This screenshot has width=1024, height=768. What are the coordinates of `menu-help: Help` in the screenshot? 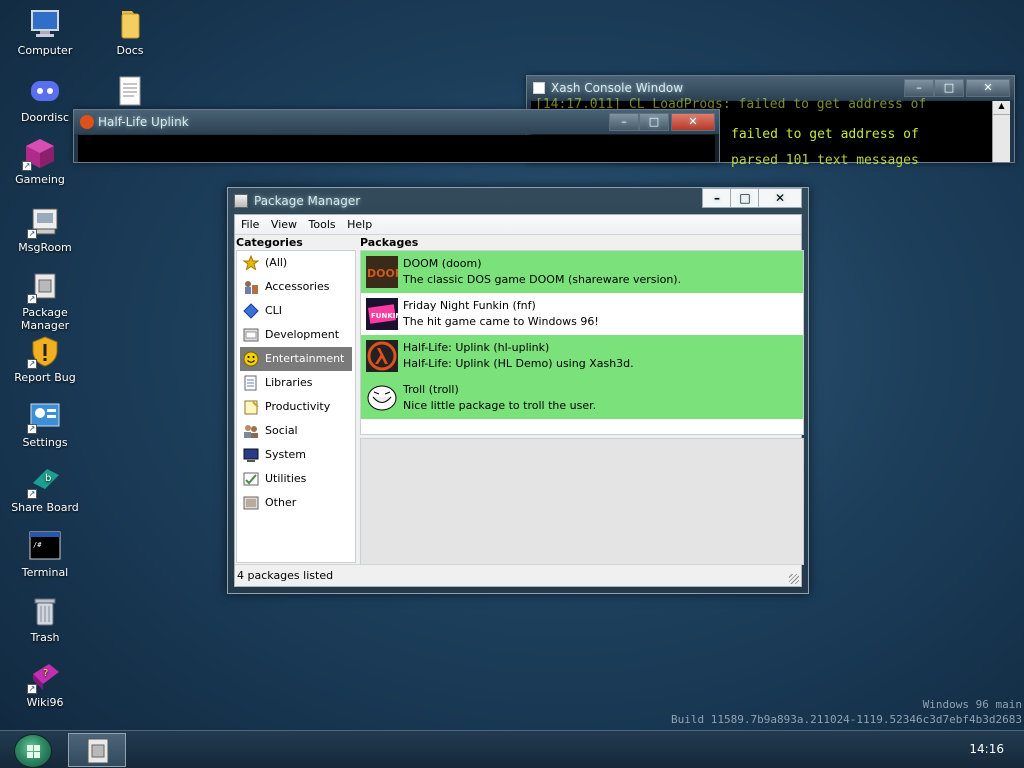 It's located at (359, 224).